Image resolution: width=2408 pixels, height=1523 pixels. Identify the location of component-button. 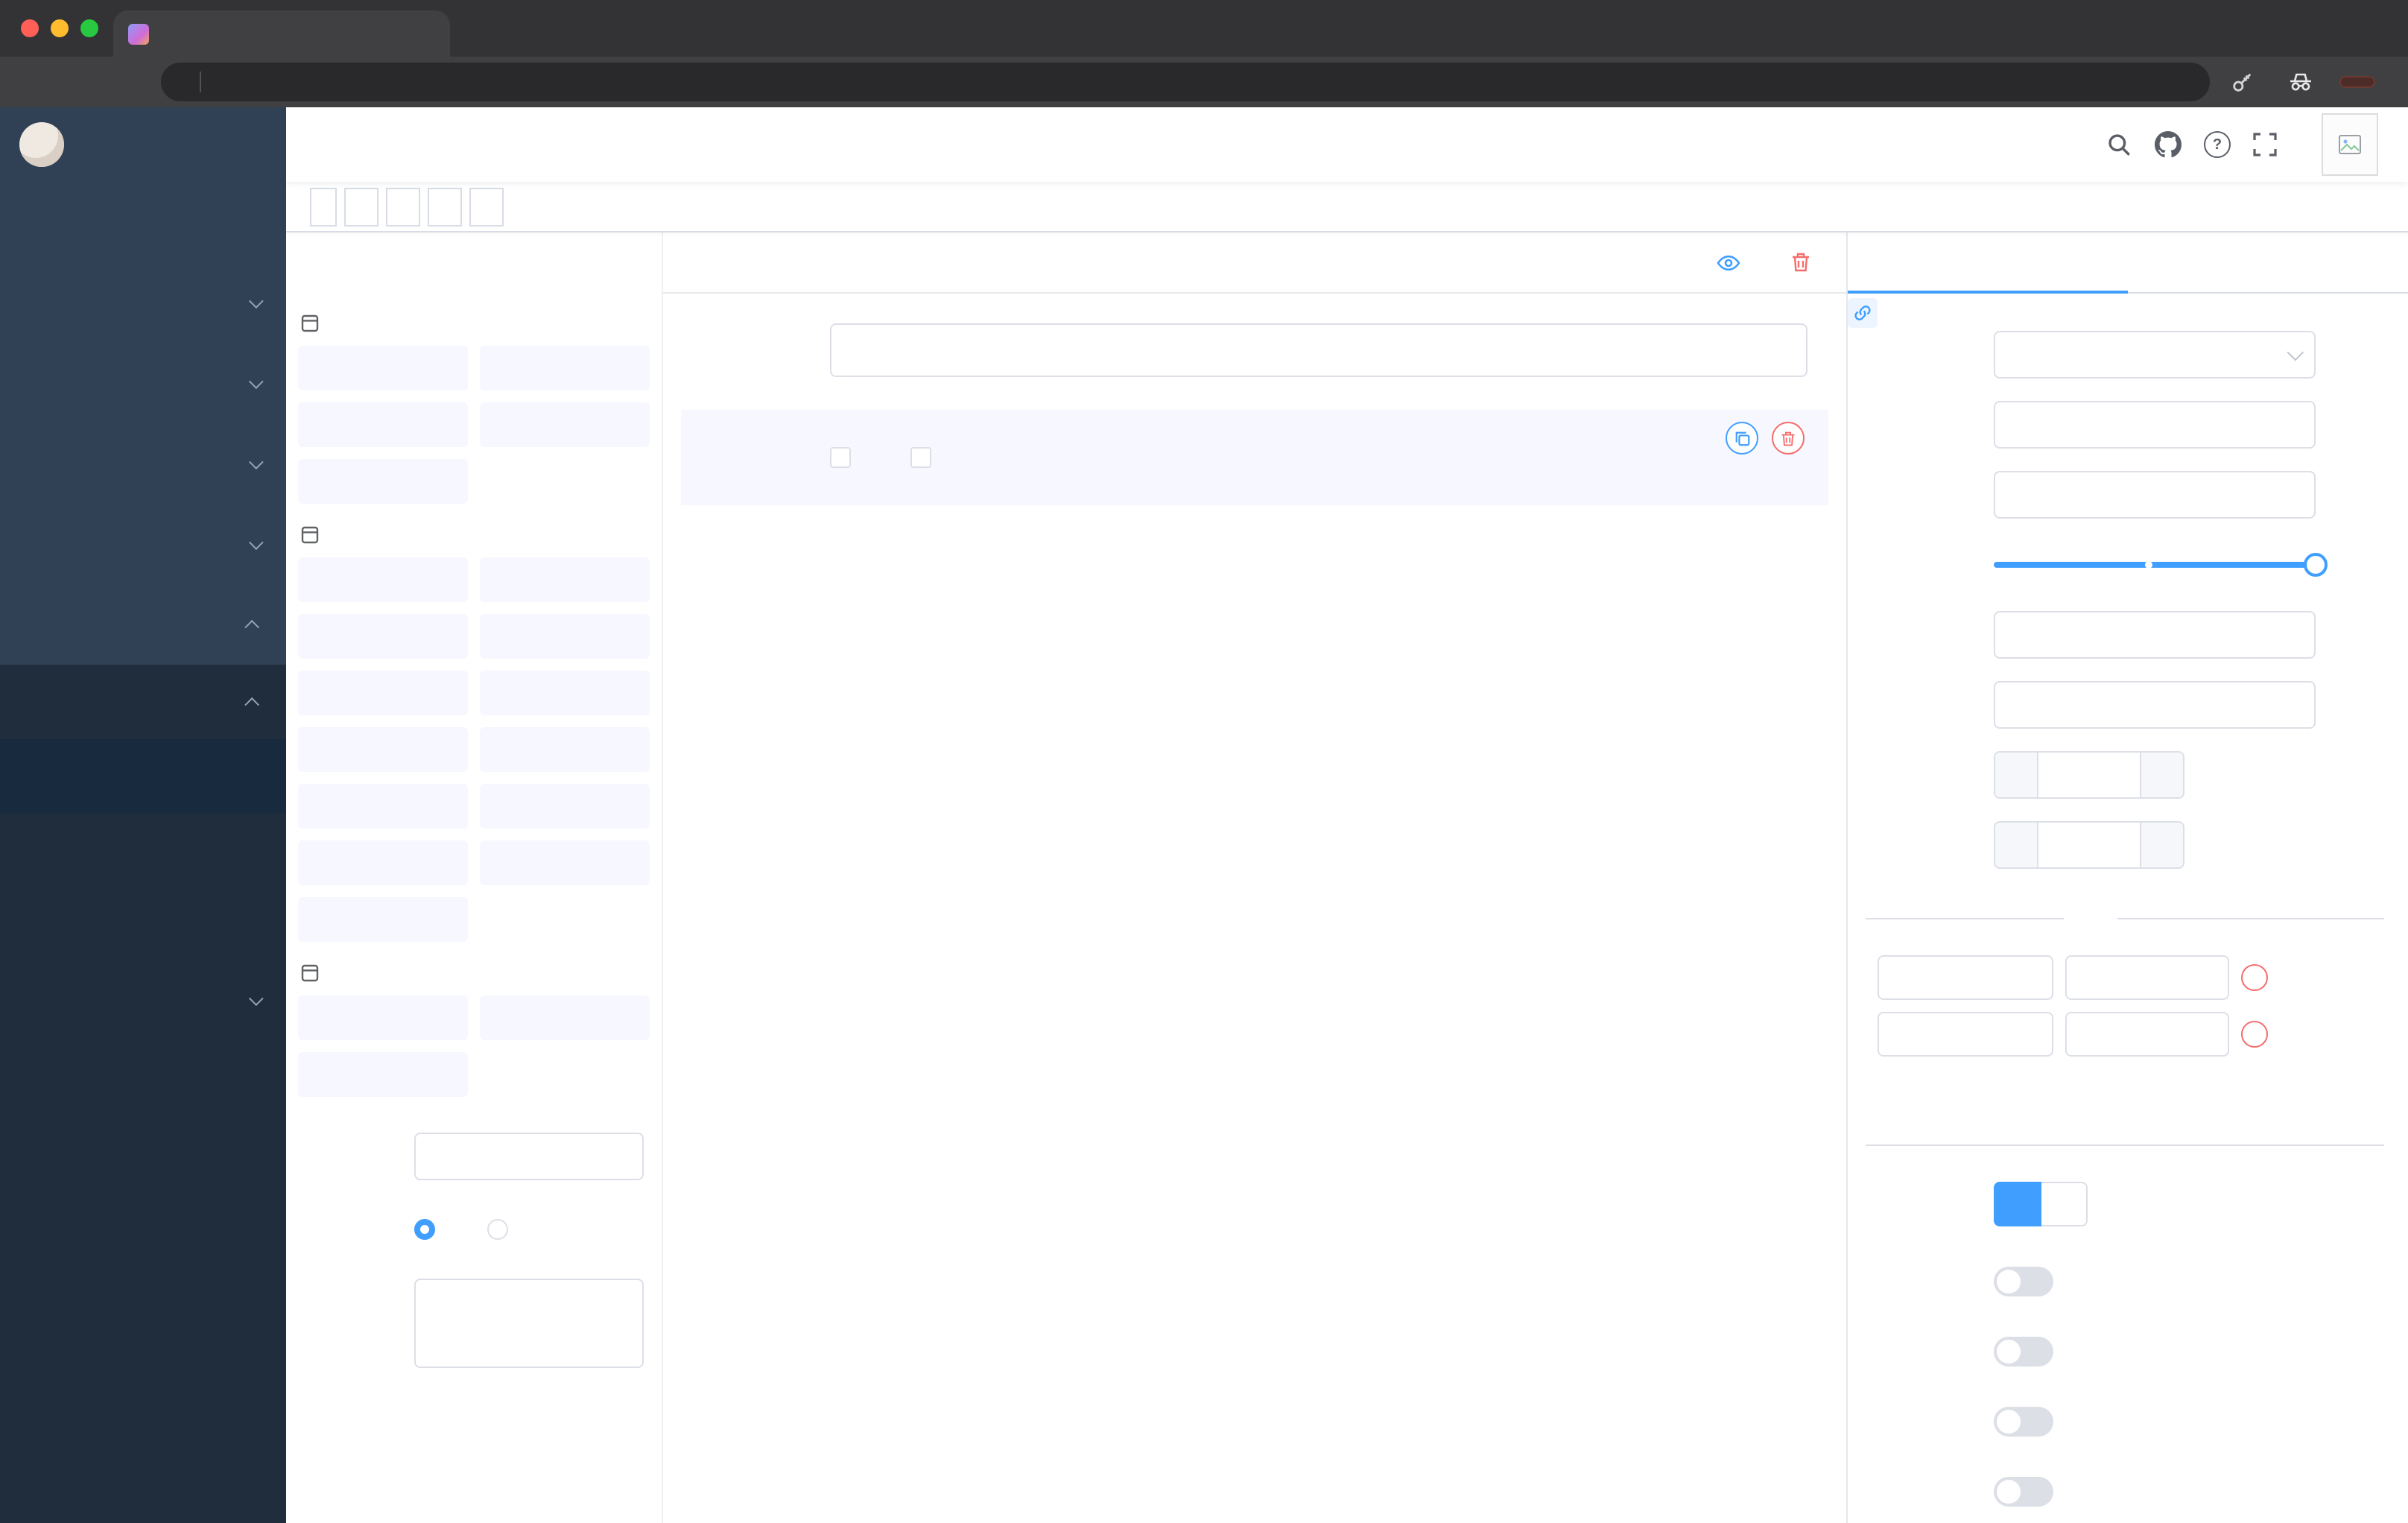
(565, 1018).